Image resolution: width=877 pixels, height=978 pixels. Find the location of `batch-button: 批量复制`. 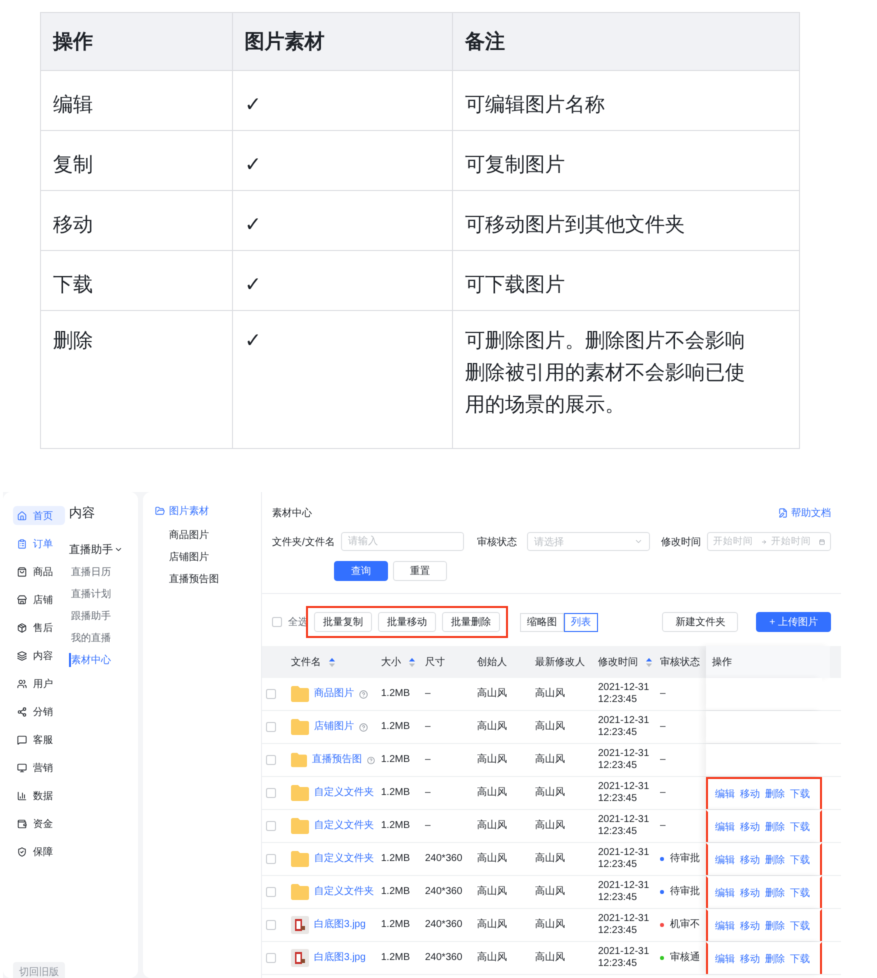

batch-button: 批量复制 is located at coordinates (343, 622).